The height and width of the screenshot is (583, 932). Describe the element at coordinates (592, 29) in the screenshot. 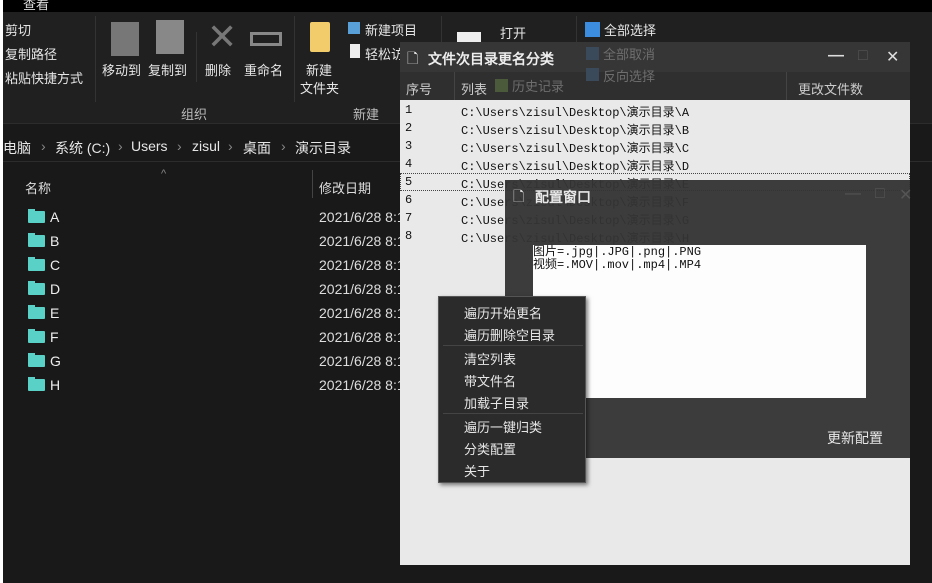

I see `select-all-icon` at that location.